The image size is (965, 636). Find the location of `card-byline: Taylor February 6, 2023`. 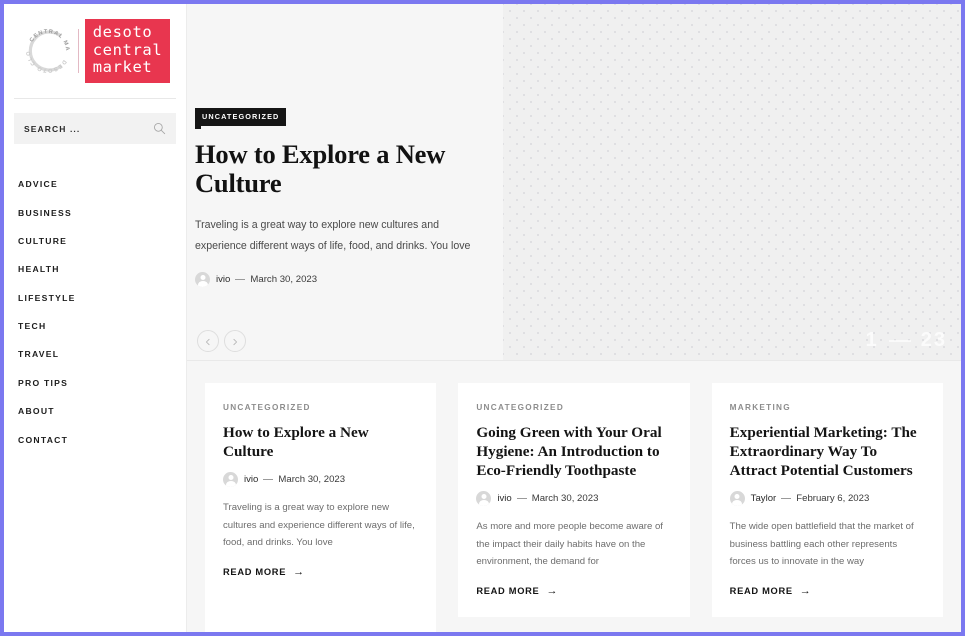

card-byline: Taylor February 6, 2023 is located at coordinates (827, 499).